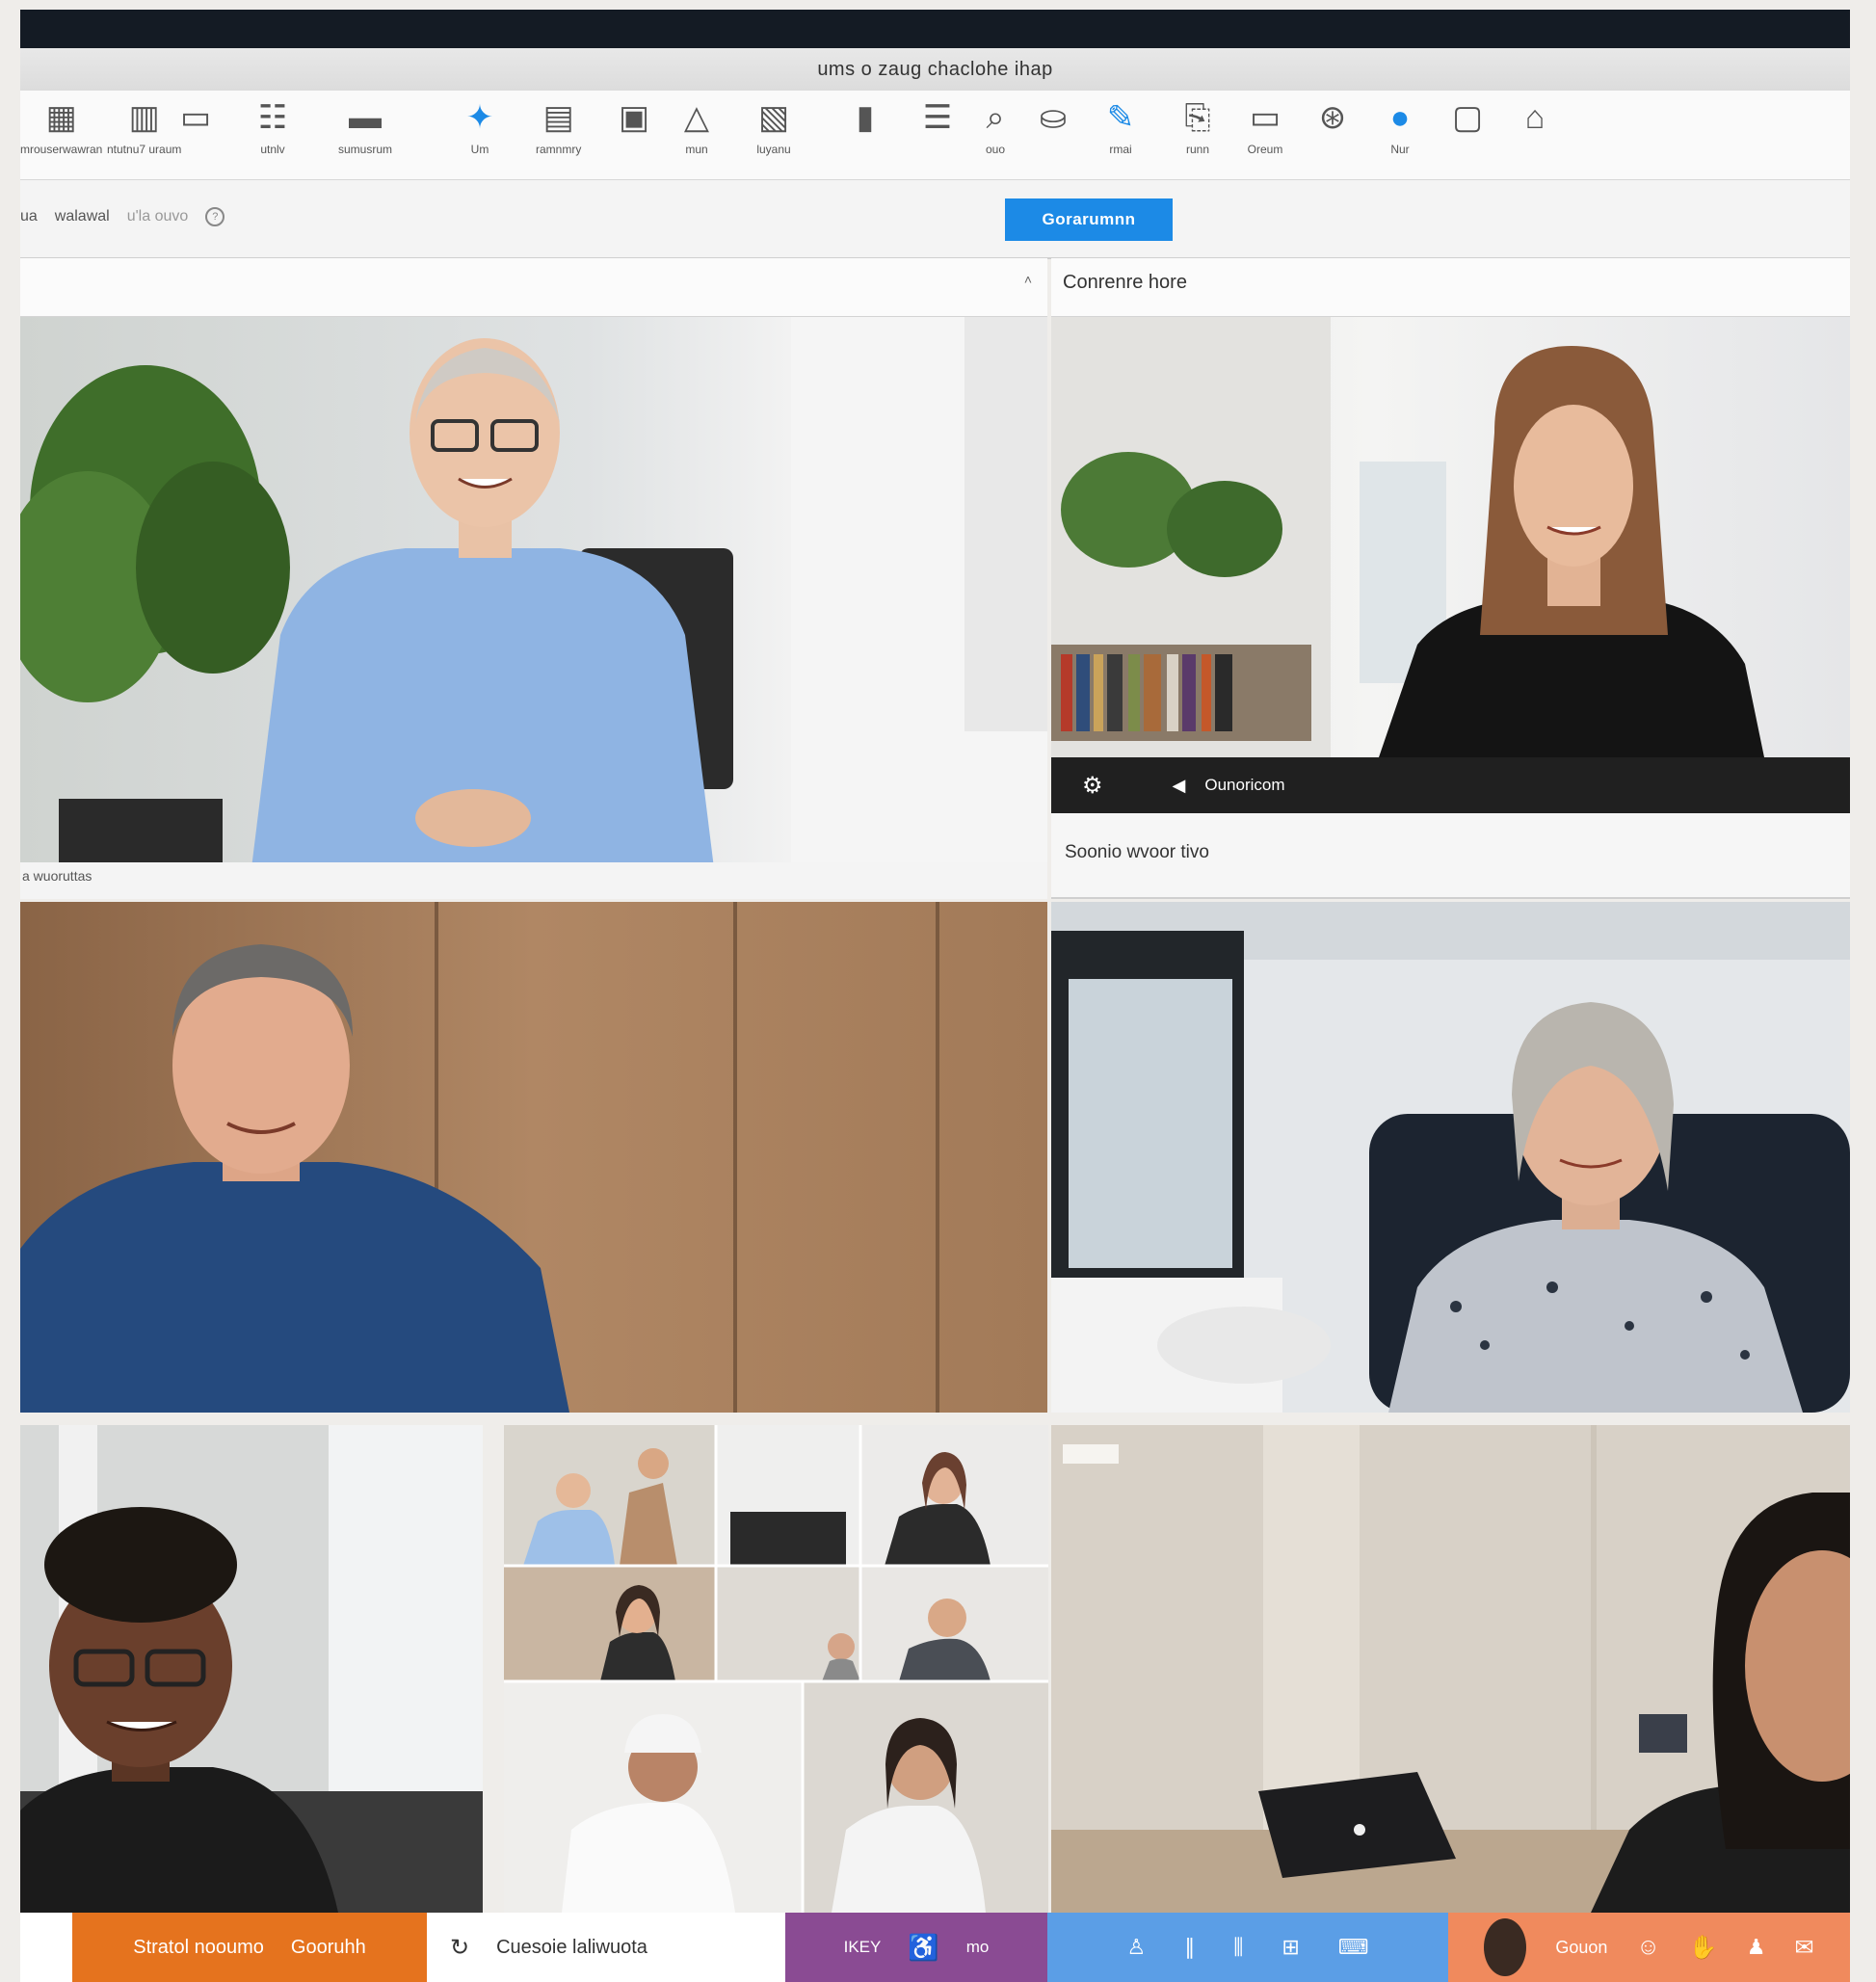  What do you see at coordinates (1535, 117) in the screenshot?
I see `laptop-icon: ⌂` at bounding box center [1535, 117].